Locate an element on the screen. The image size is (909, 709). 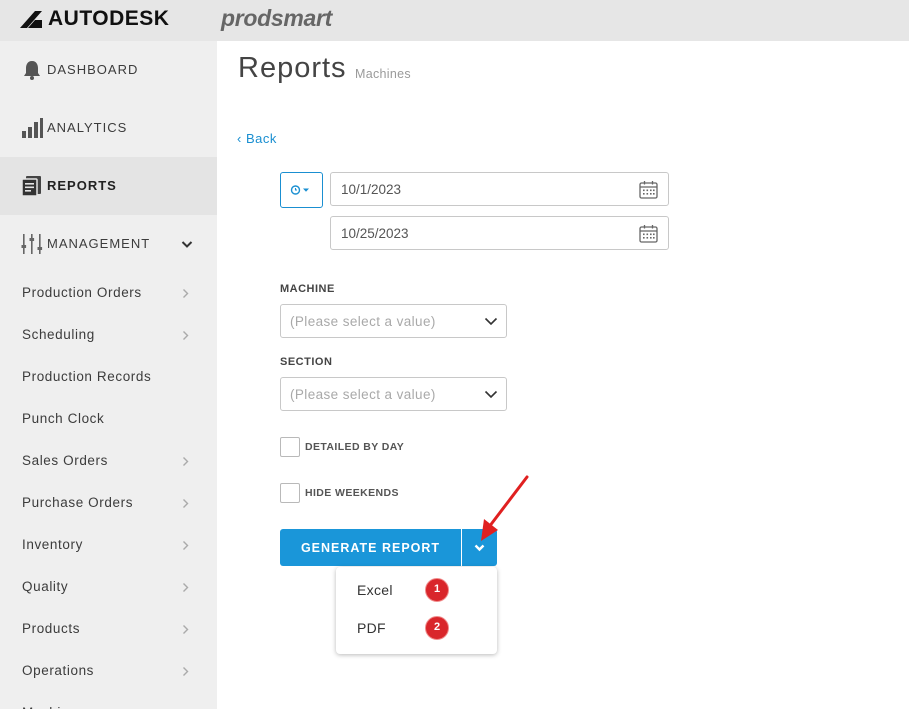
time-range-button is located at coordinates (301, 190).